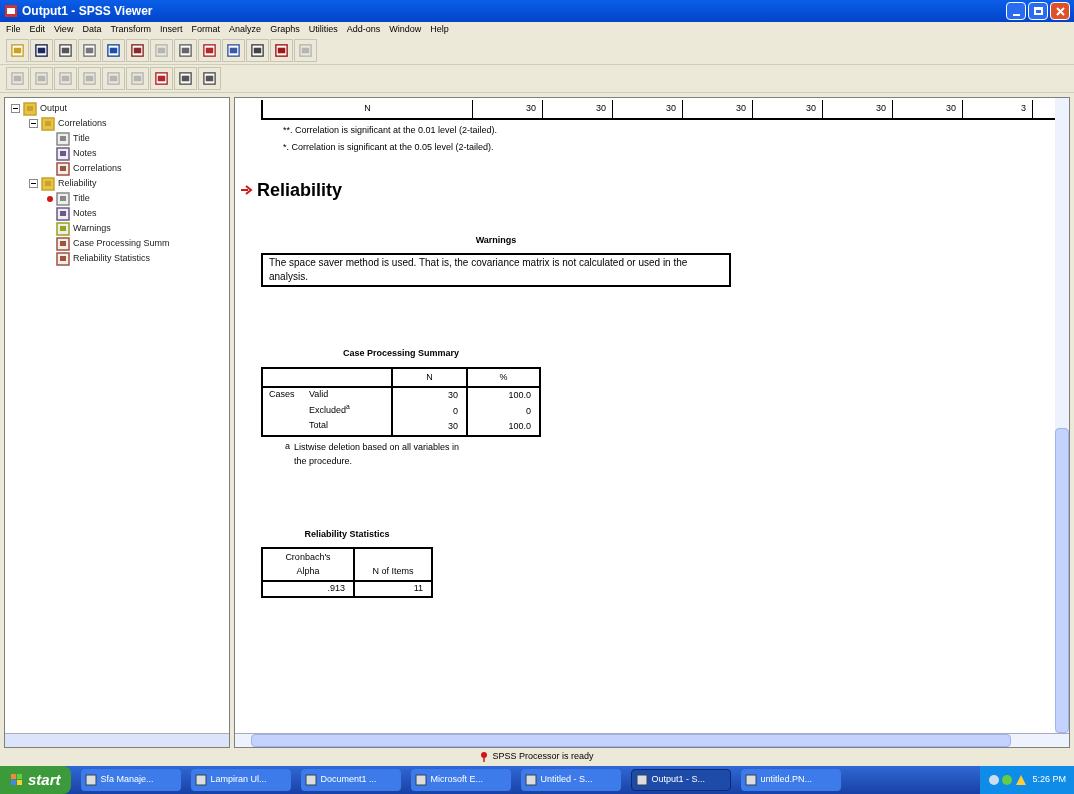  I want to click on table-title: Warnings, so click(496, 240).